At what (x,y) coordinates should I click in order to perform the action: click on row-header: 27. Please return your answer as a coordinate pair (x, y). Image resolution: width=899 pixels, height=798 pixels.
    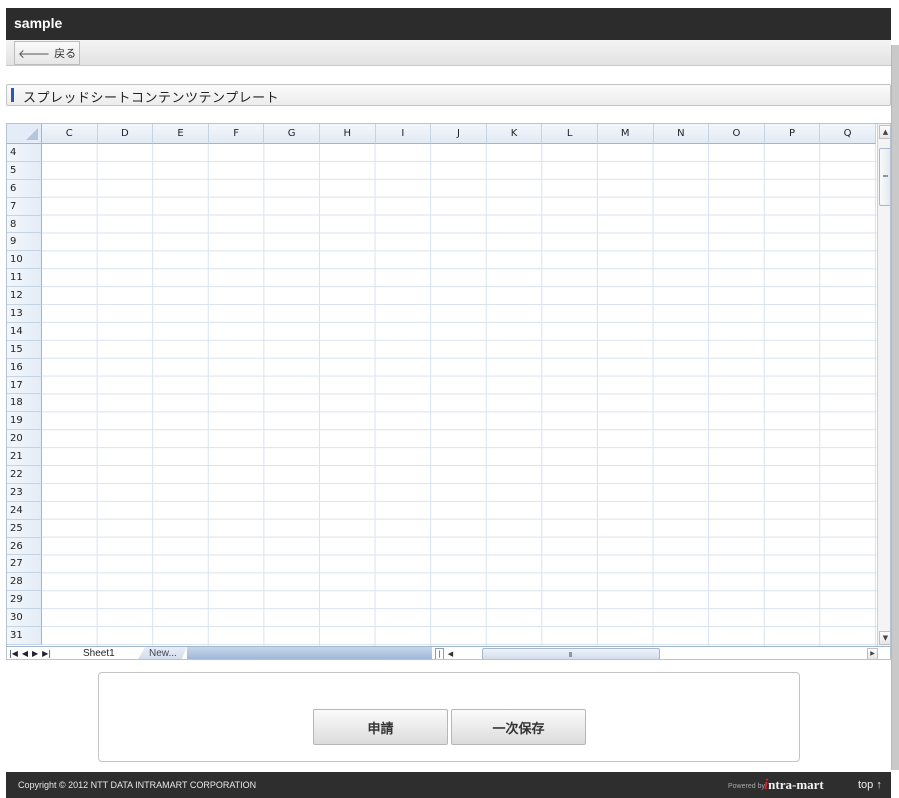
    Looking at the image, I should click on (24, 564).